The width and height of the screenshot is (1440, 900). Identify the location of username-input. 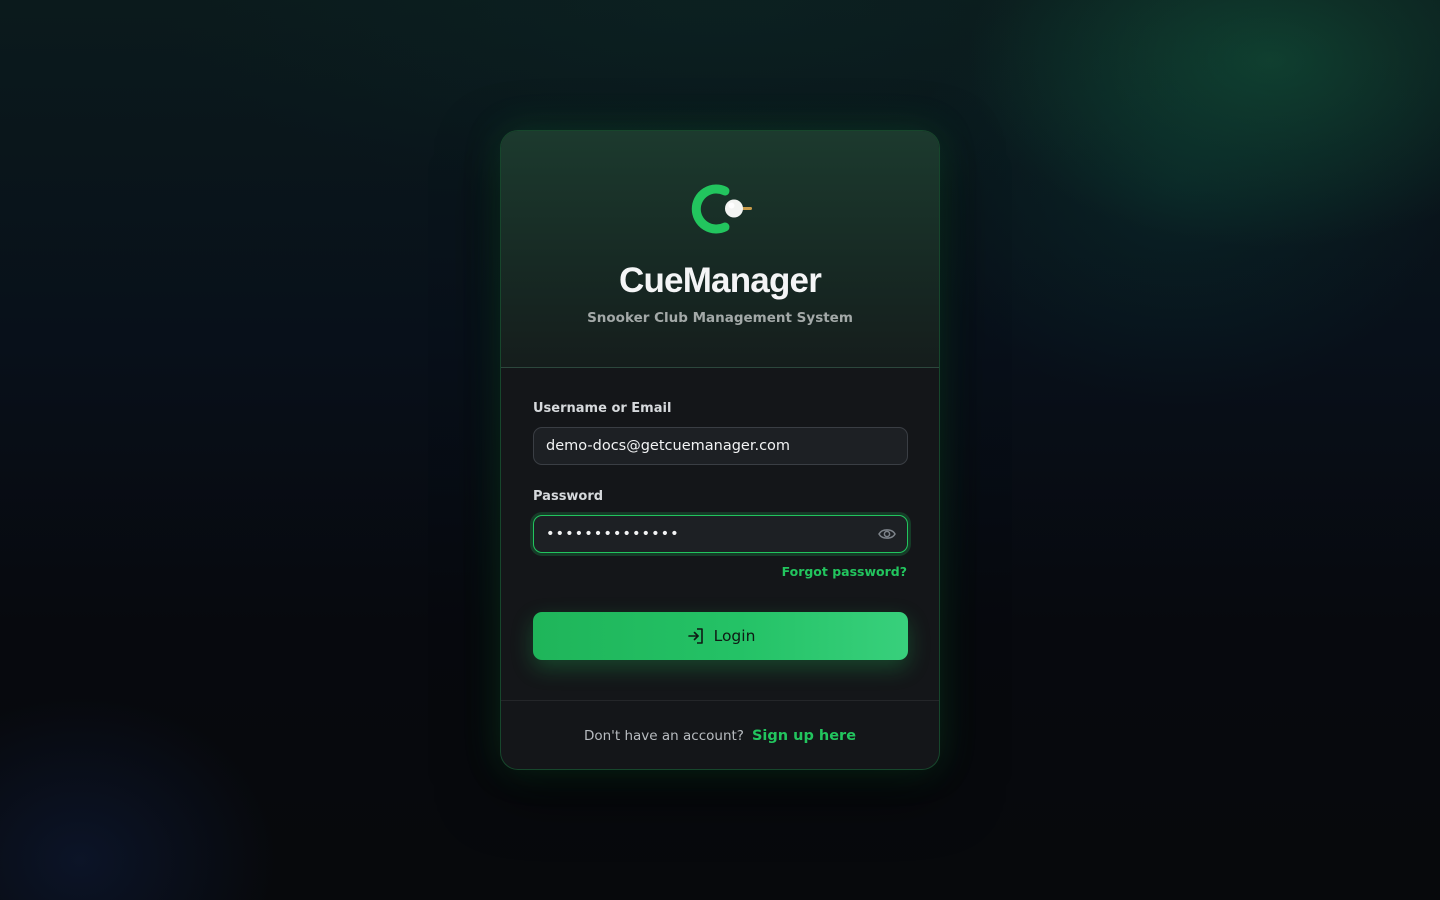
(720, 446).